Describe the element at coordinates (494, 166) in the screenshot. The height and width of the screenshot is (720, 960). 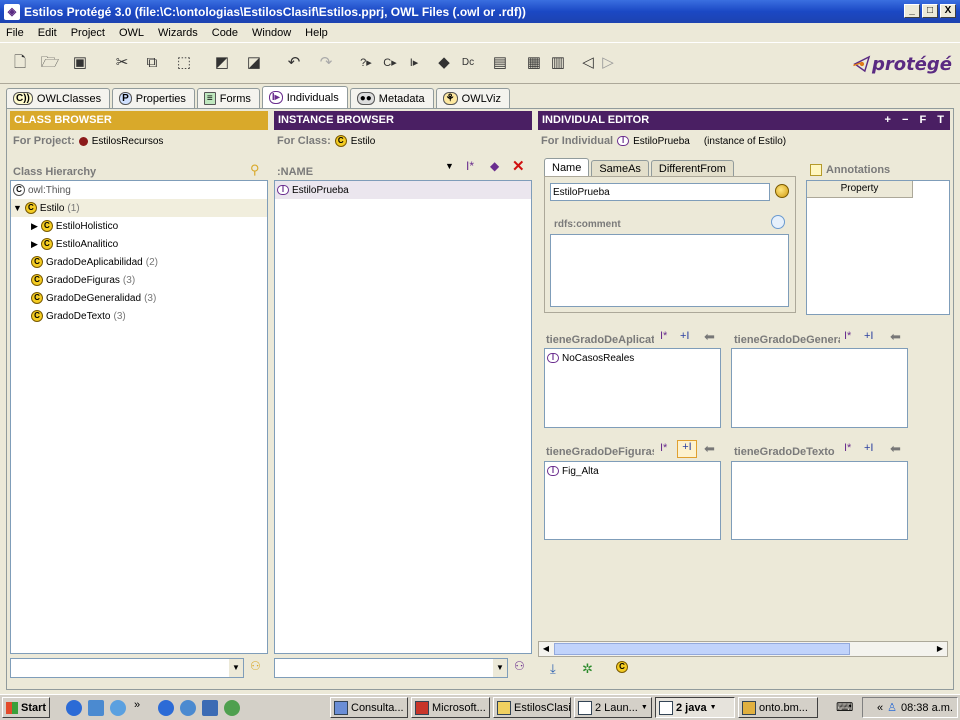
I see `diamond-icon: ◆` at that location.